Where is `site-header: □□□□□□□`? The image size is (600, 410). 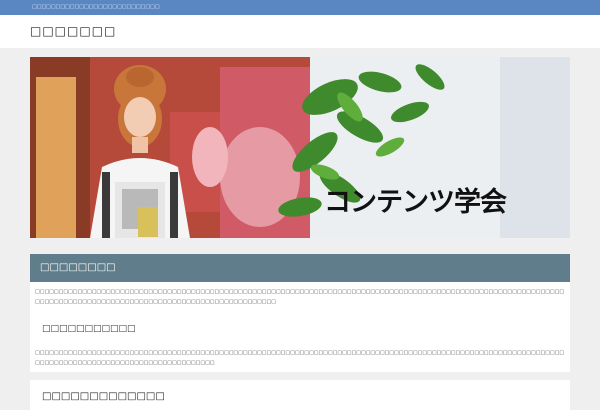
site-header: □□□□□□□ is located at coordinates (300, 31).